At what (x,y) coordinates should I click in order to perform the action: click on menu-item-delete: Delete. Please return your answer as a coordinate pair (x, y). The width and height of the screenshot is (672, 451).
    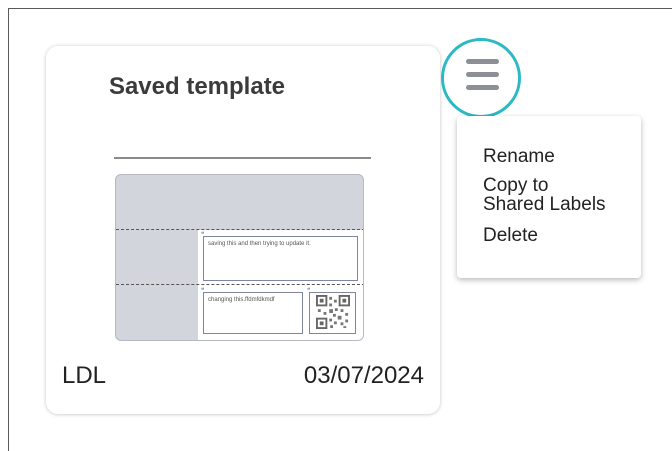
    Looking at the image, I should click on (510, 235).